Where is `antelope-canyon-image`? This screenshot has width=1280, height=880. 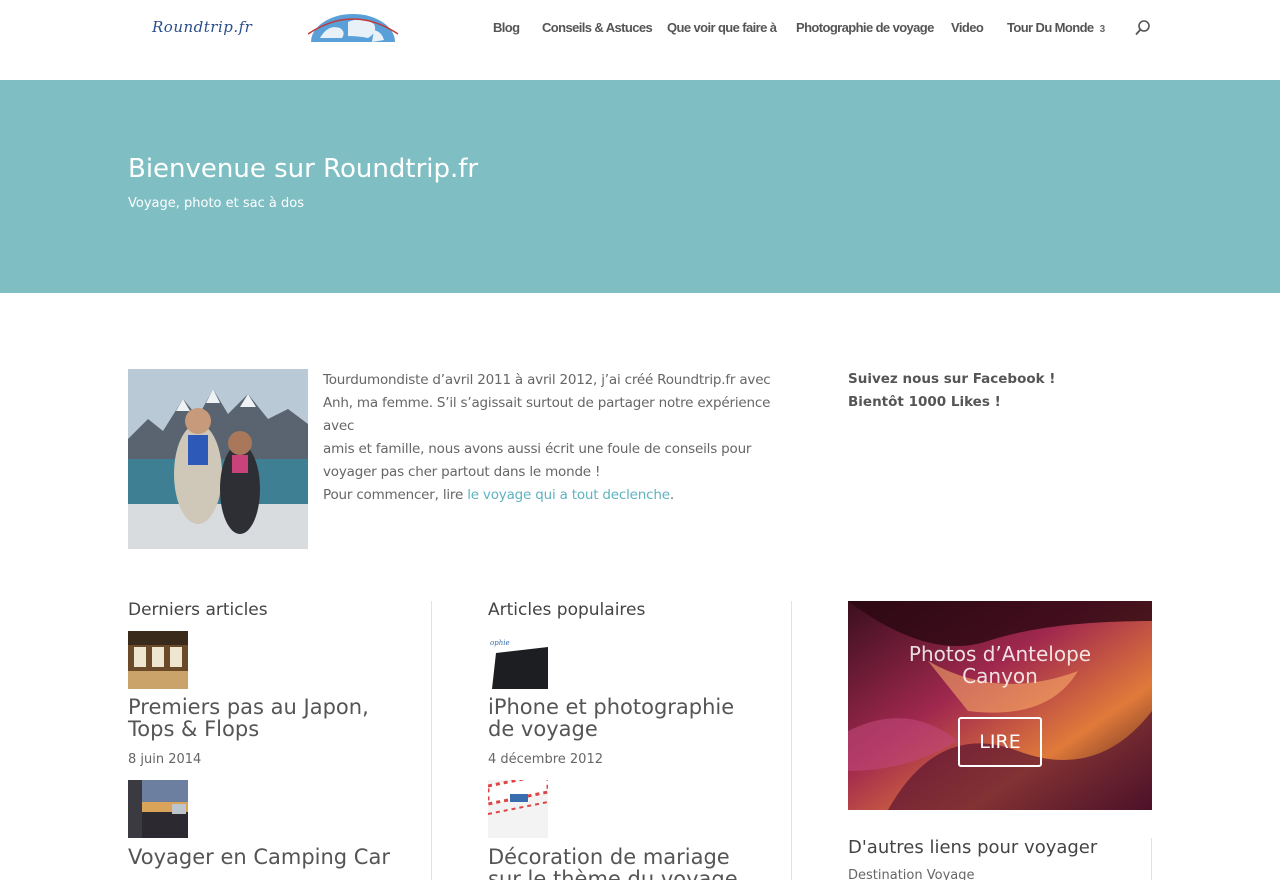
antelope-canyon-image is located at coordinates (1000, 705).